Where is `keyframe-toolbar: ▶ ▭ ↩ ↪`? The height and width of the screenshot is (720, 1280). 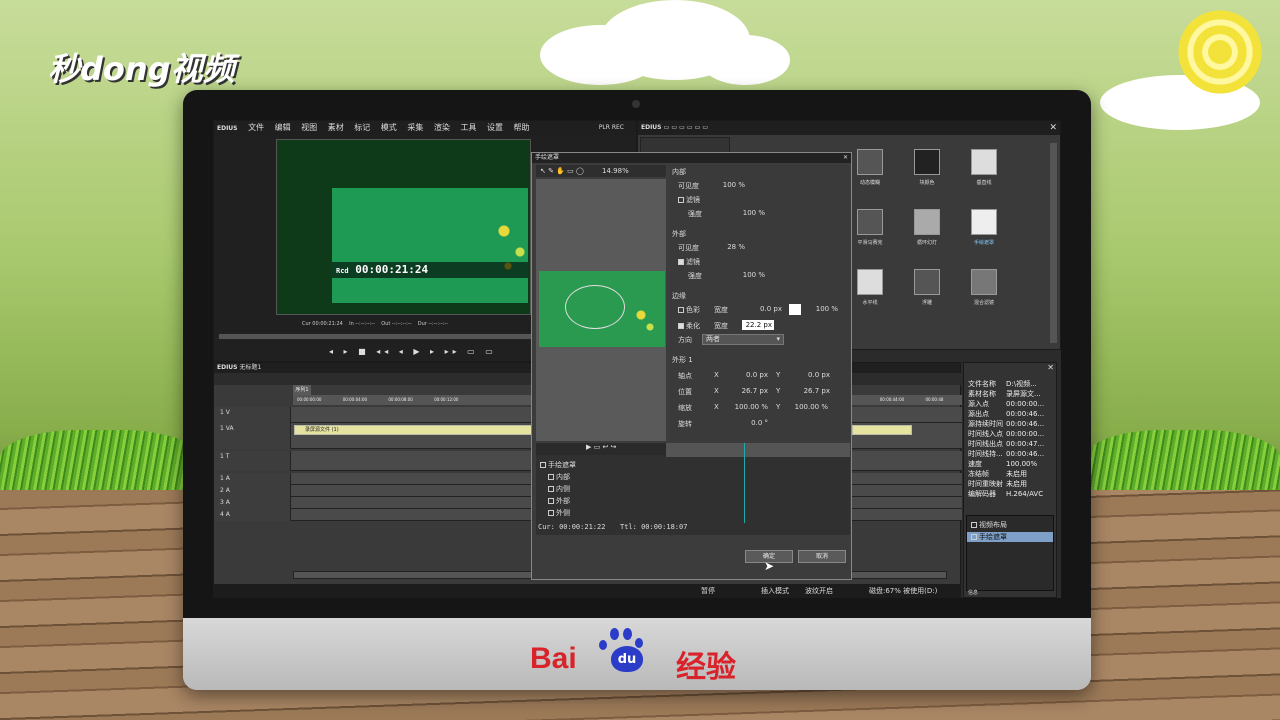
keyframe-toolbar: ▶ ▭ ↩ ↪ is located at coordinates (601, 449).